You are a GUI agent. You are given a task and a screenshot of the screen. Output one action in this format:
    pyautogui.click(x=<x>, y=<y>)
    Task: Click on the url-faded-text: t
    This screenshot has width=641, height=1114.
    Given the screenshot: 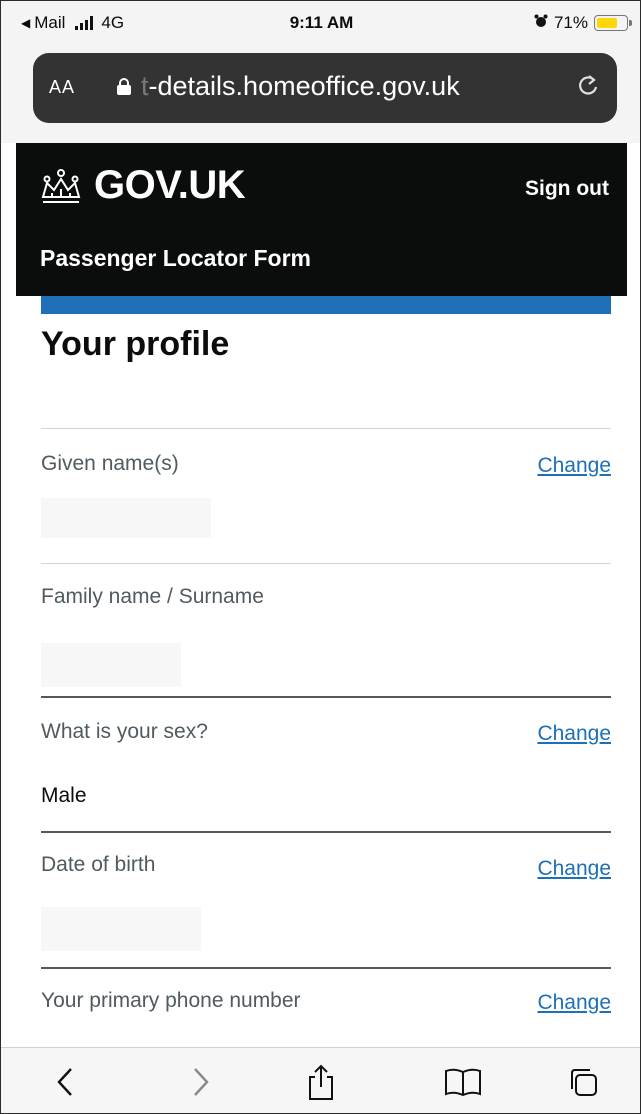 What is the action you would take?
    pyautogui.click(x=145, y=86)
    